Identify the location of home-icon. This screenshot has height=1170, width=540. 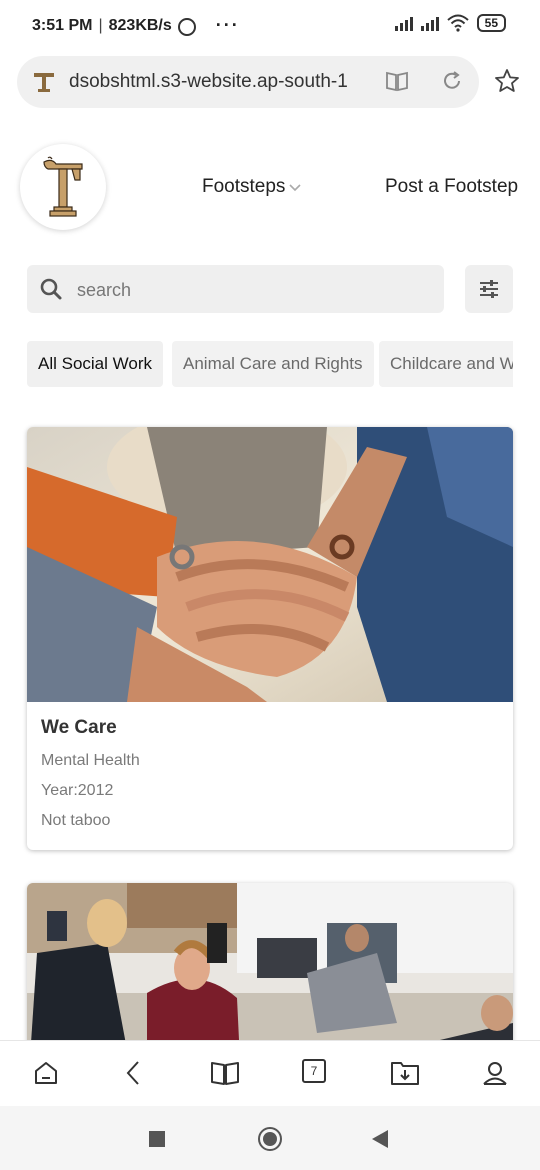
(46, 1075).